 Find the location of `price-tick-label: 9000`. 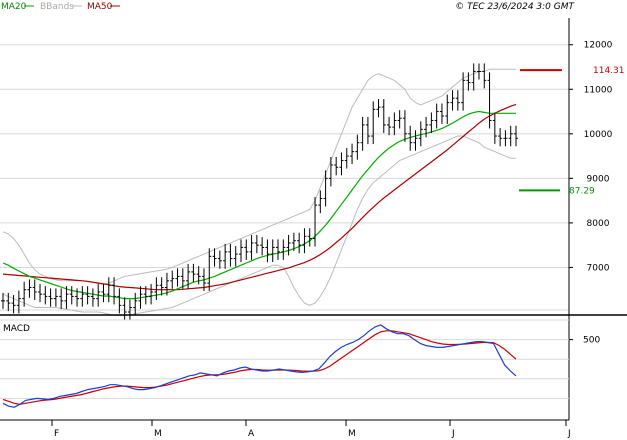

price-tick-label: 9000 is located at coordinates (598, 179).